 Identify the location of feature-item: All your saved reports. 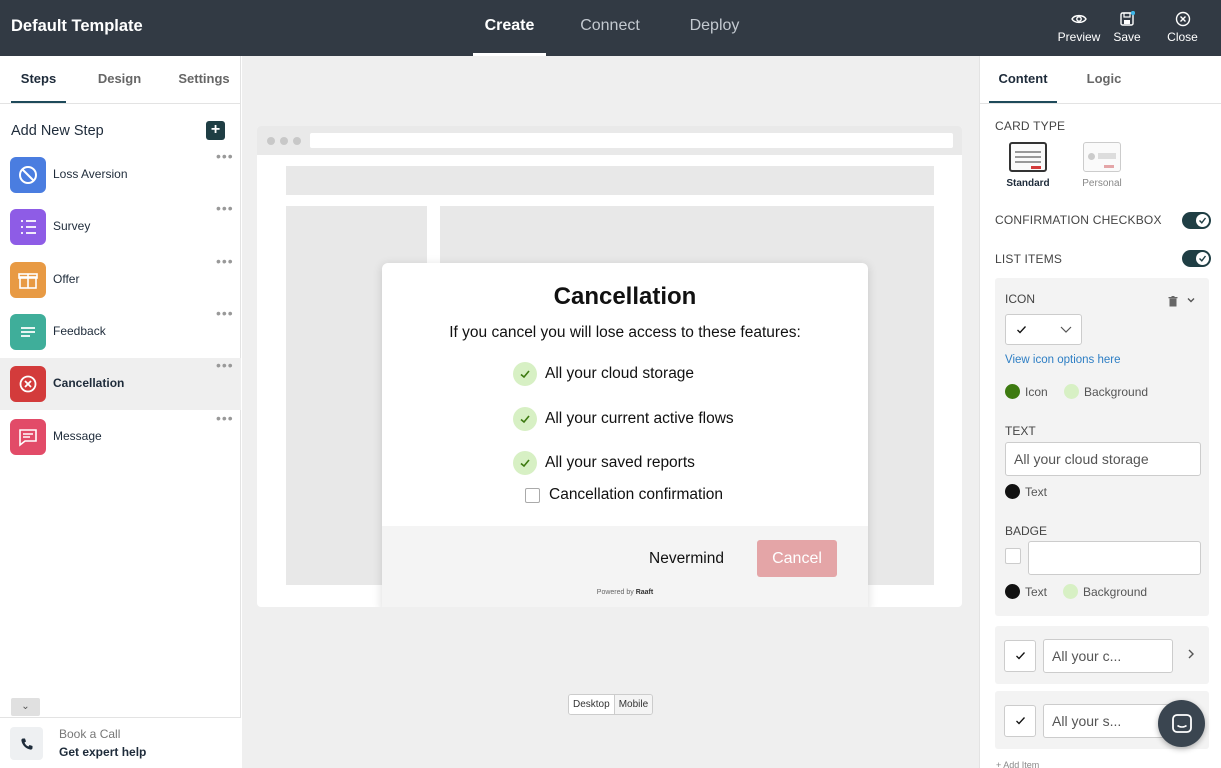
(604, 463).